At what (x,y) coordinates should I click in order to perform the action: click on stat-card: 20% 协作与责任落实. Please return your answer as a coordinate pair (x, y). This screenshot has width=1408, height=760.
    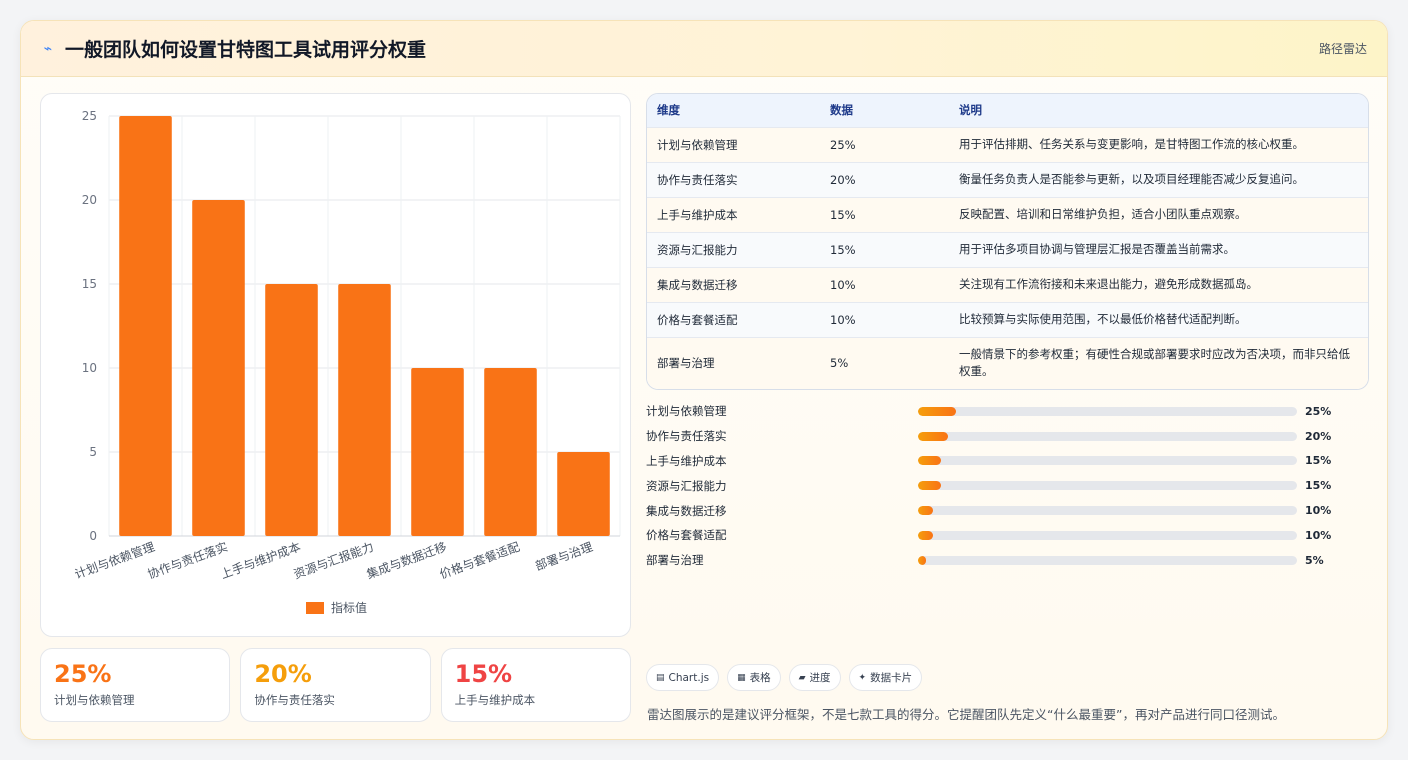
    Looking at the image, I should click on (335, 685).